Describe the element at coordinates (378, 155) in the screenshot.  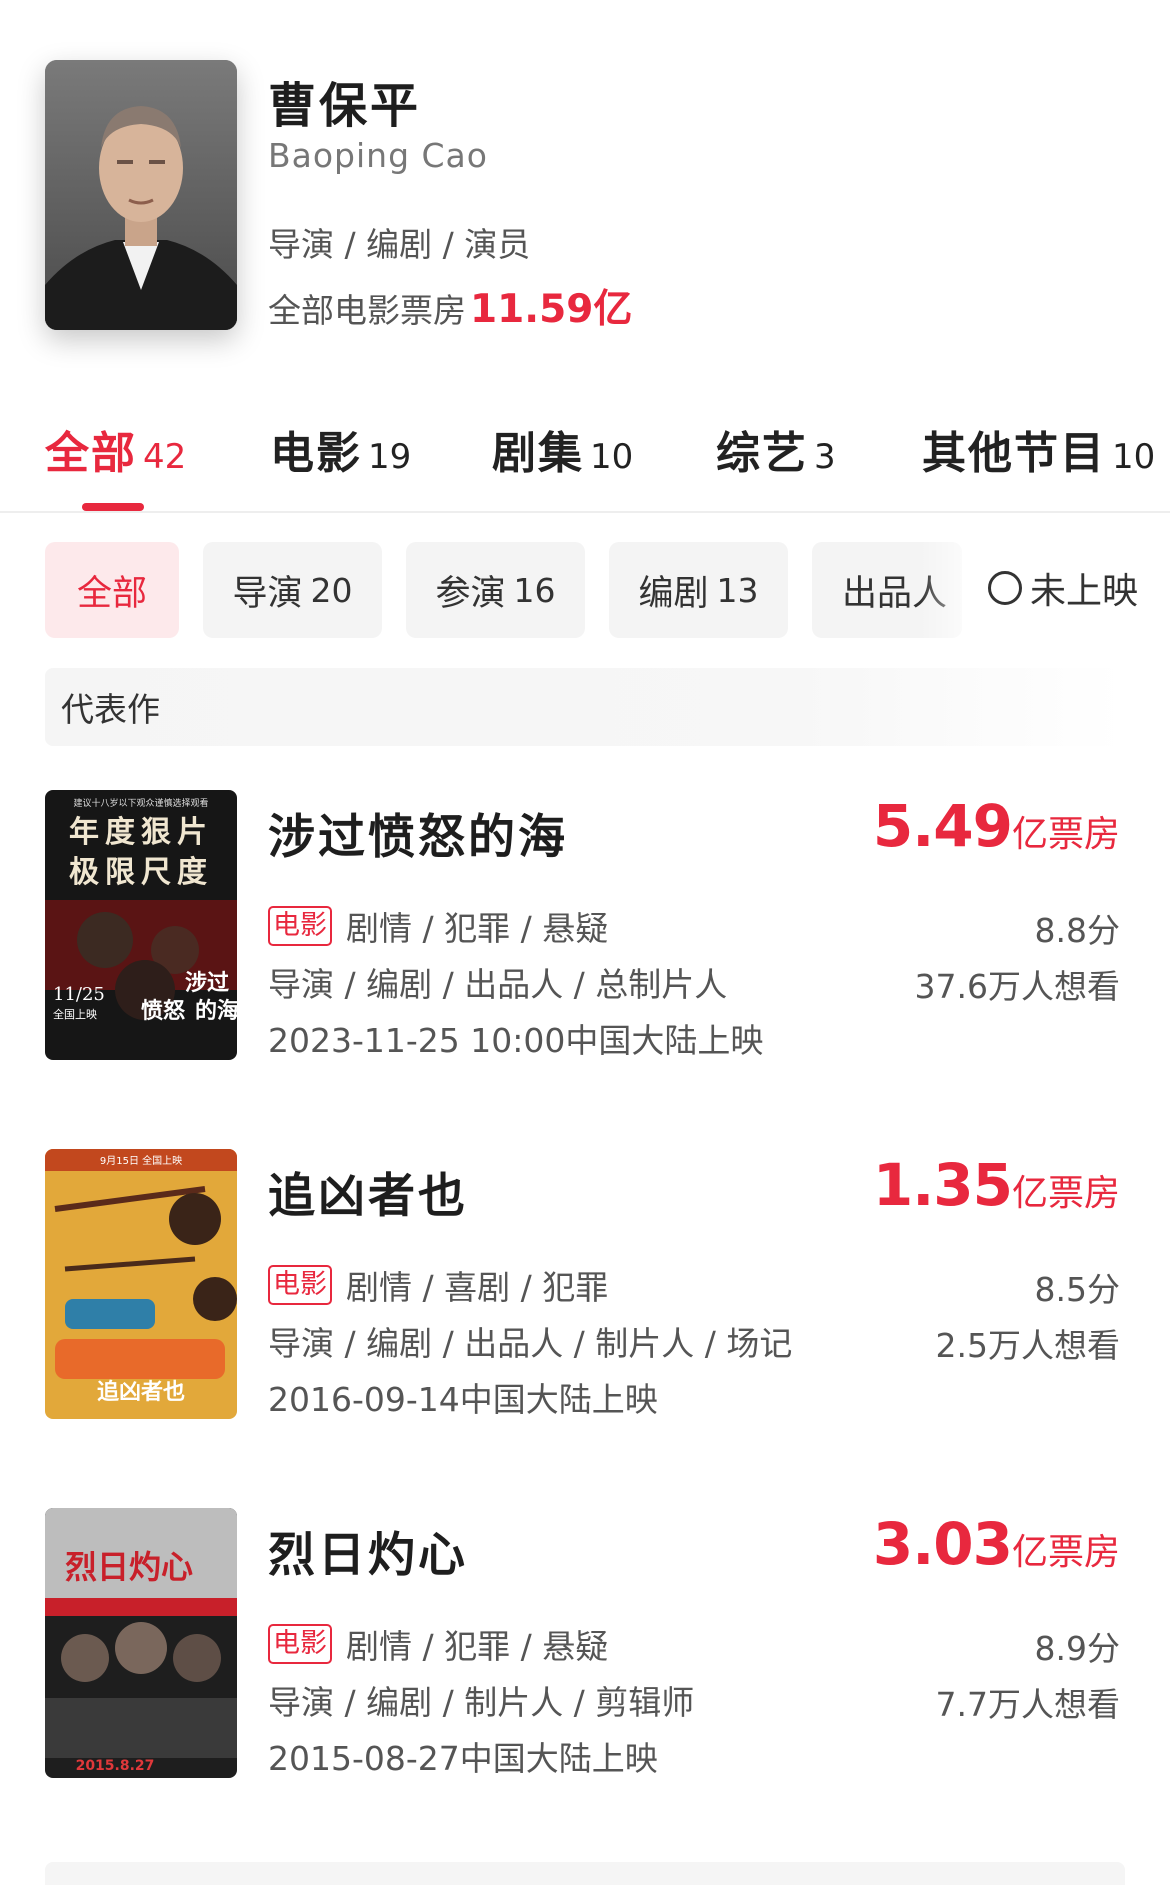
I see `person-name-en: Baoping Cao` at that location.